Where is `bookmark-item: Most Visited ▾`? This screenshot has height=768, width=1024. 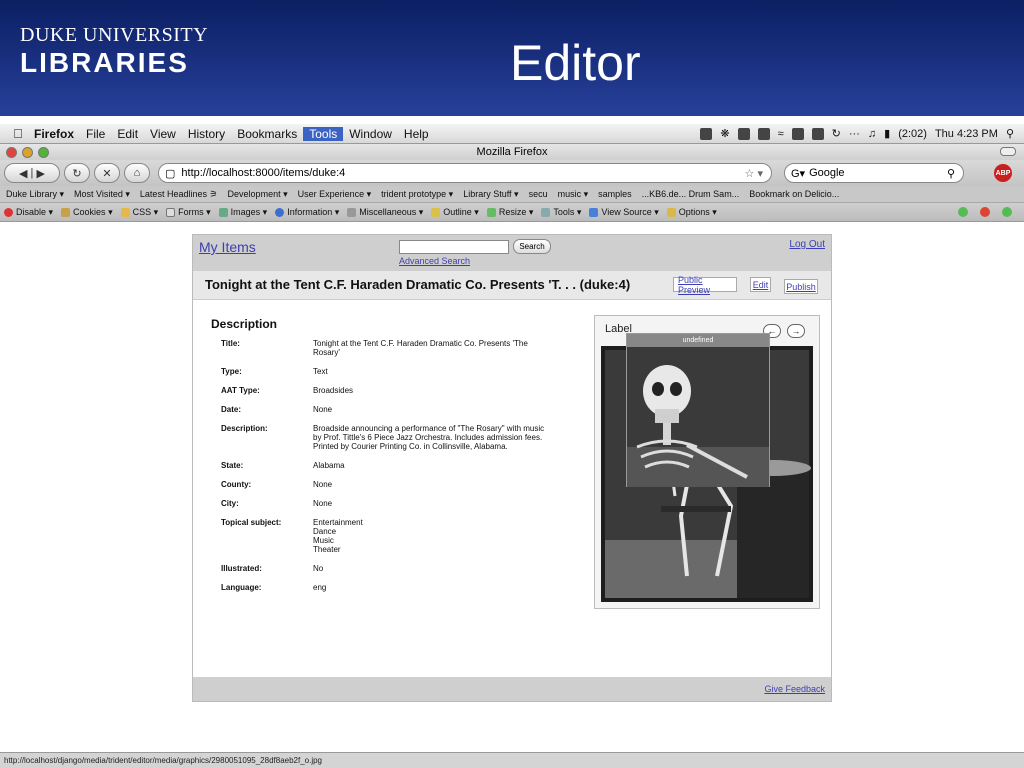 bookmark-item: Most Visited ▾ is located at coordinates (102, 194).